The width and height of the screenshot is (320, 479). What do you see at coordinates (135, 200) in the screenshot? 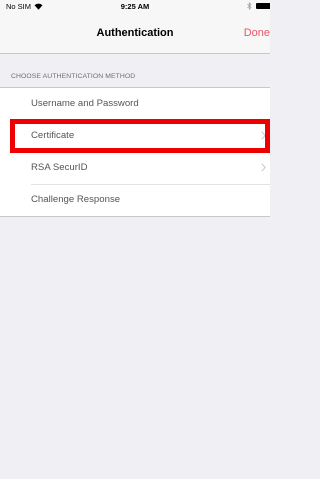
I see `method-row-challenge-response: Challenge Response` at bounding box center [135, 200].